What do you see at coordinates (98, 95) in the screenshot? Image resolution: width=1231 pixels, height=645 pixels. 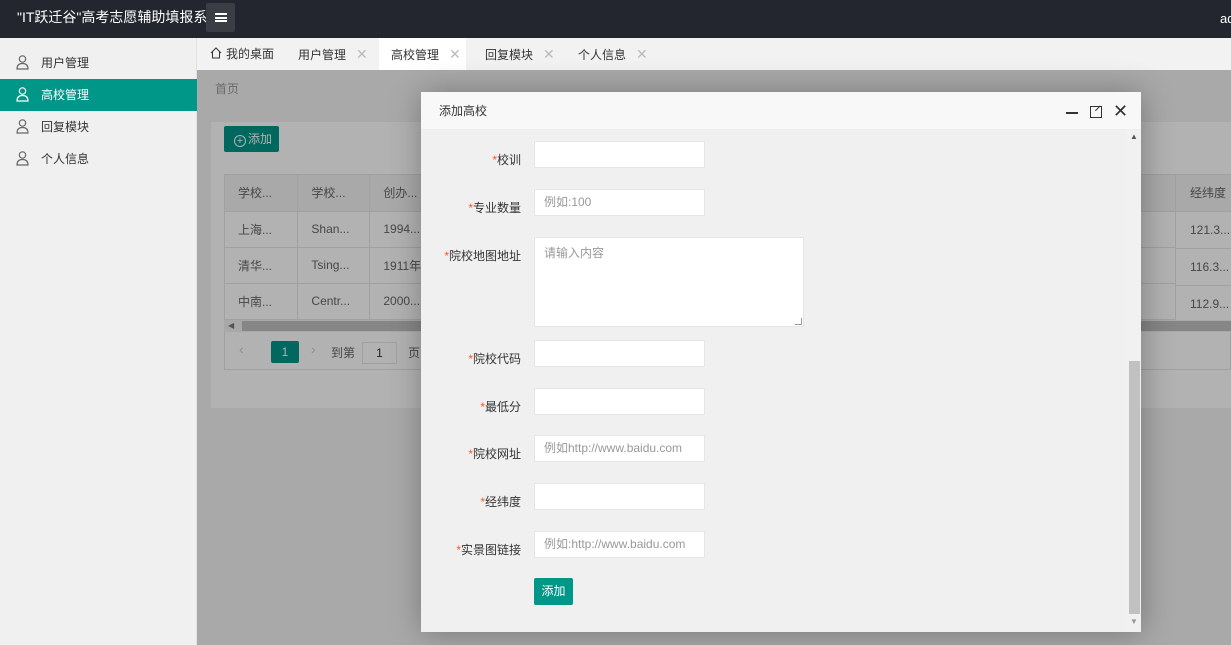 I see `sidebar-item-colleges: 高校管理` at bounding box center [98, 95].